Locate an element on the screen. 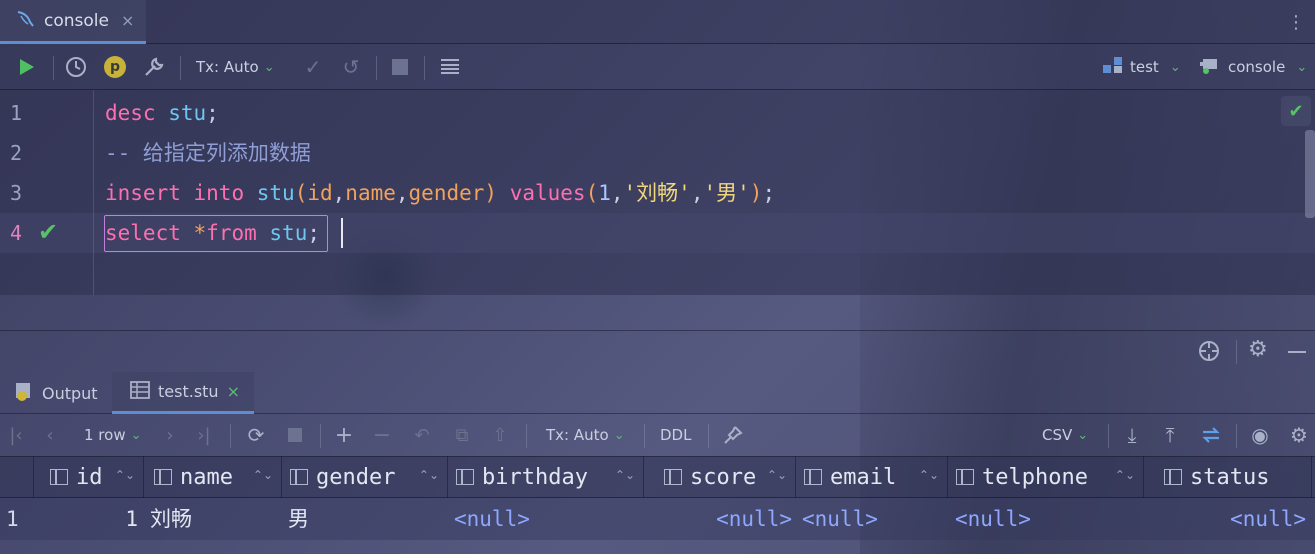  code-line-2: -- 给指定列添加数据 is located at coordinates (208, 153).